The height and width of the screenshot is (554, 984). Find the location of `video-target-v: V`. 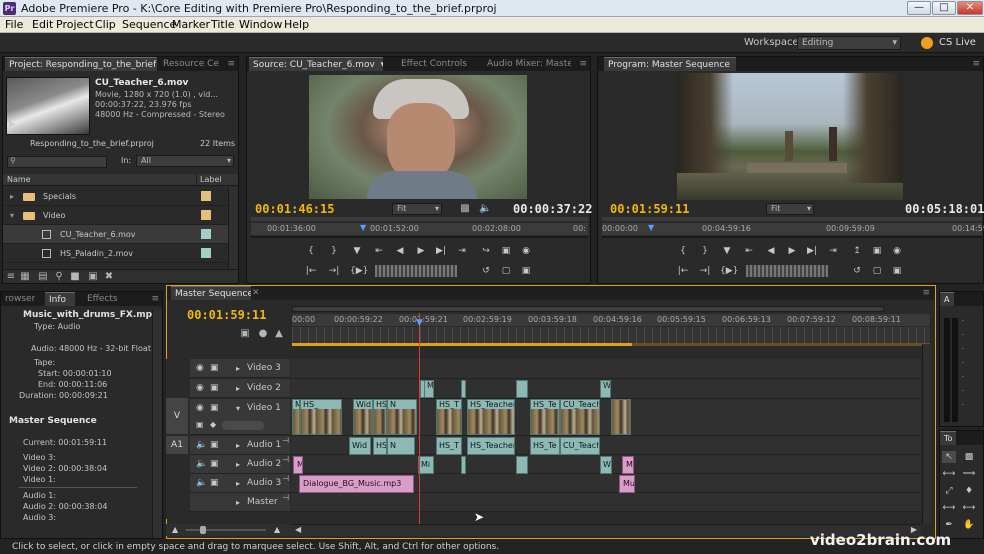

video-target-v: V is located at coordinates (177, 416).